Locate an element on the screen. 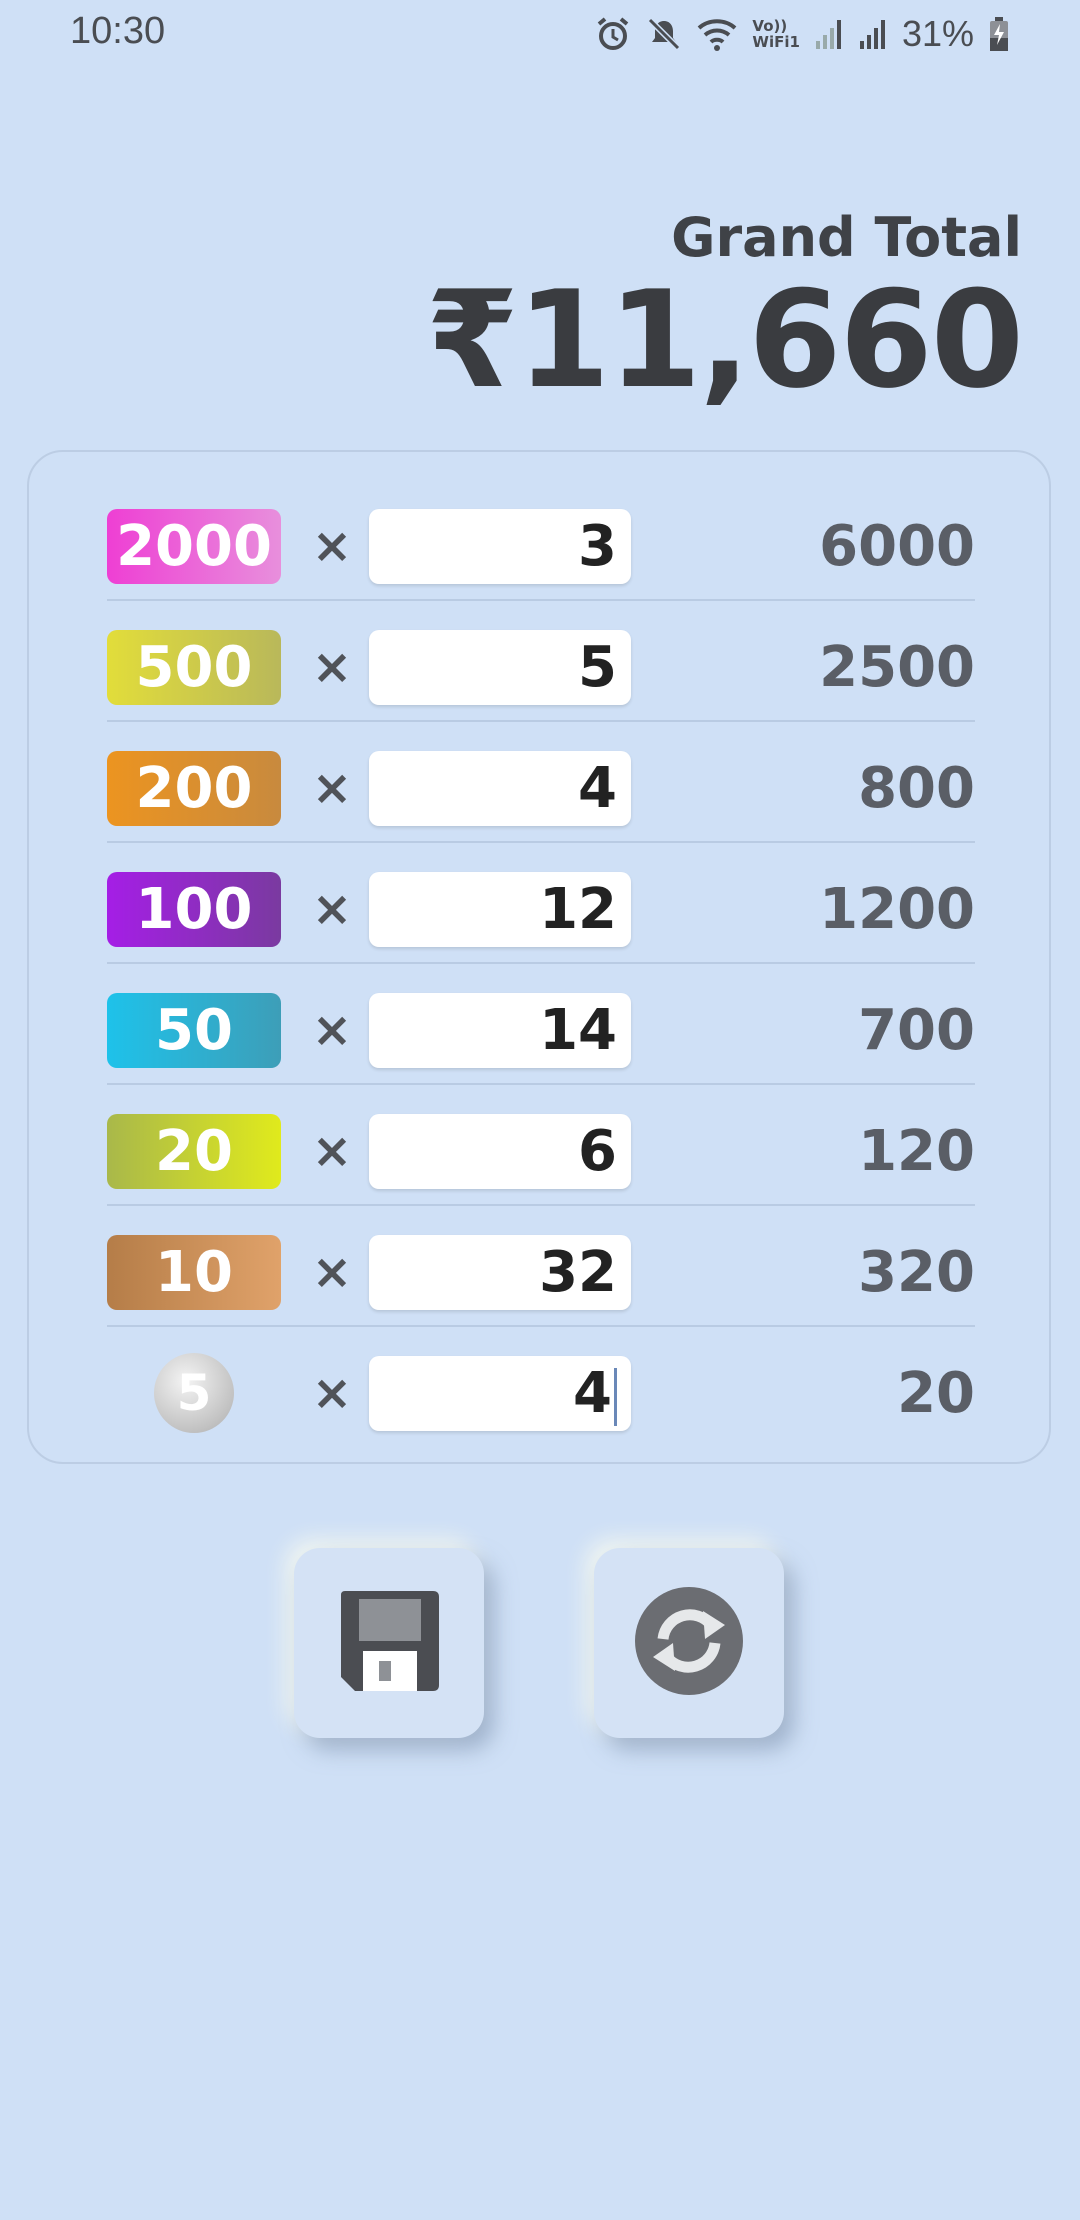 The height and width of the screenshot is (2220, 1080). coin-badge: 5 is located at coordinates (194, 1393).